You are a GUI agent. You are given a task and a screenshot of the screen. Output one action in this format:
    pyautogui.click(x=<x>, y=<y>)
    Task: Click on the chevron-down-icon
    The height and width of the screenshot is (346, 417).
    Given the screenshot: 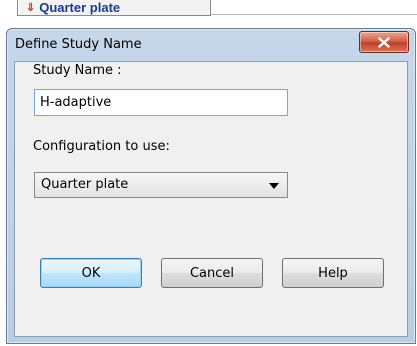 What is the action you would take?
    pyautogui.click(x=274, y=186)
    